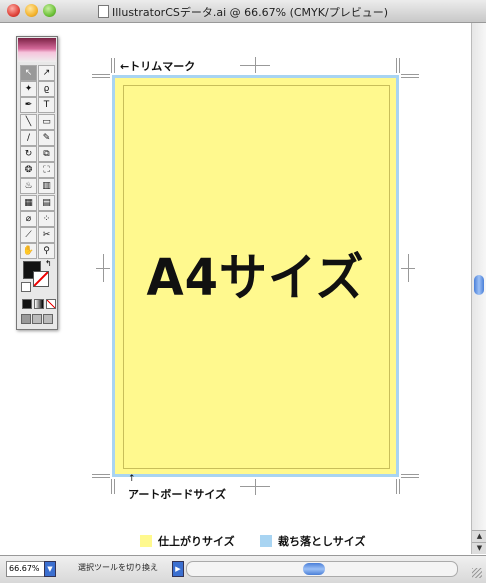 The height and width of the screenshot is (583, 486). I want to click on graph-tool-icon: ▥, so click(46, 186).